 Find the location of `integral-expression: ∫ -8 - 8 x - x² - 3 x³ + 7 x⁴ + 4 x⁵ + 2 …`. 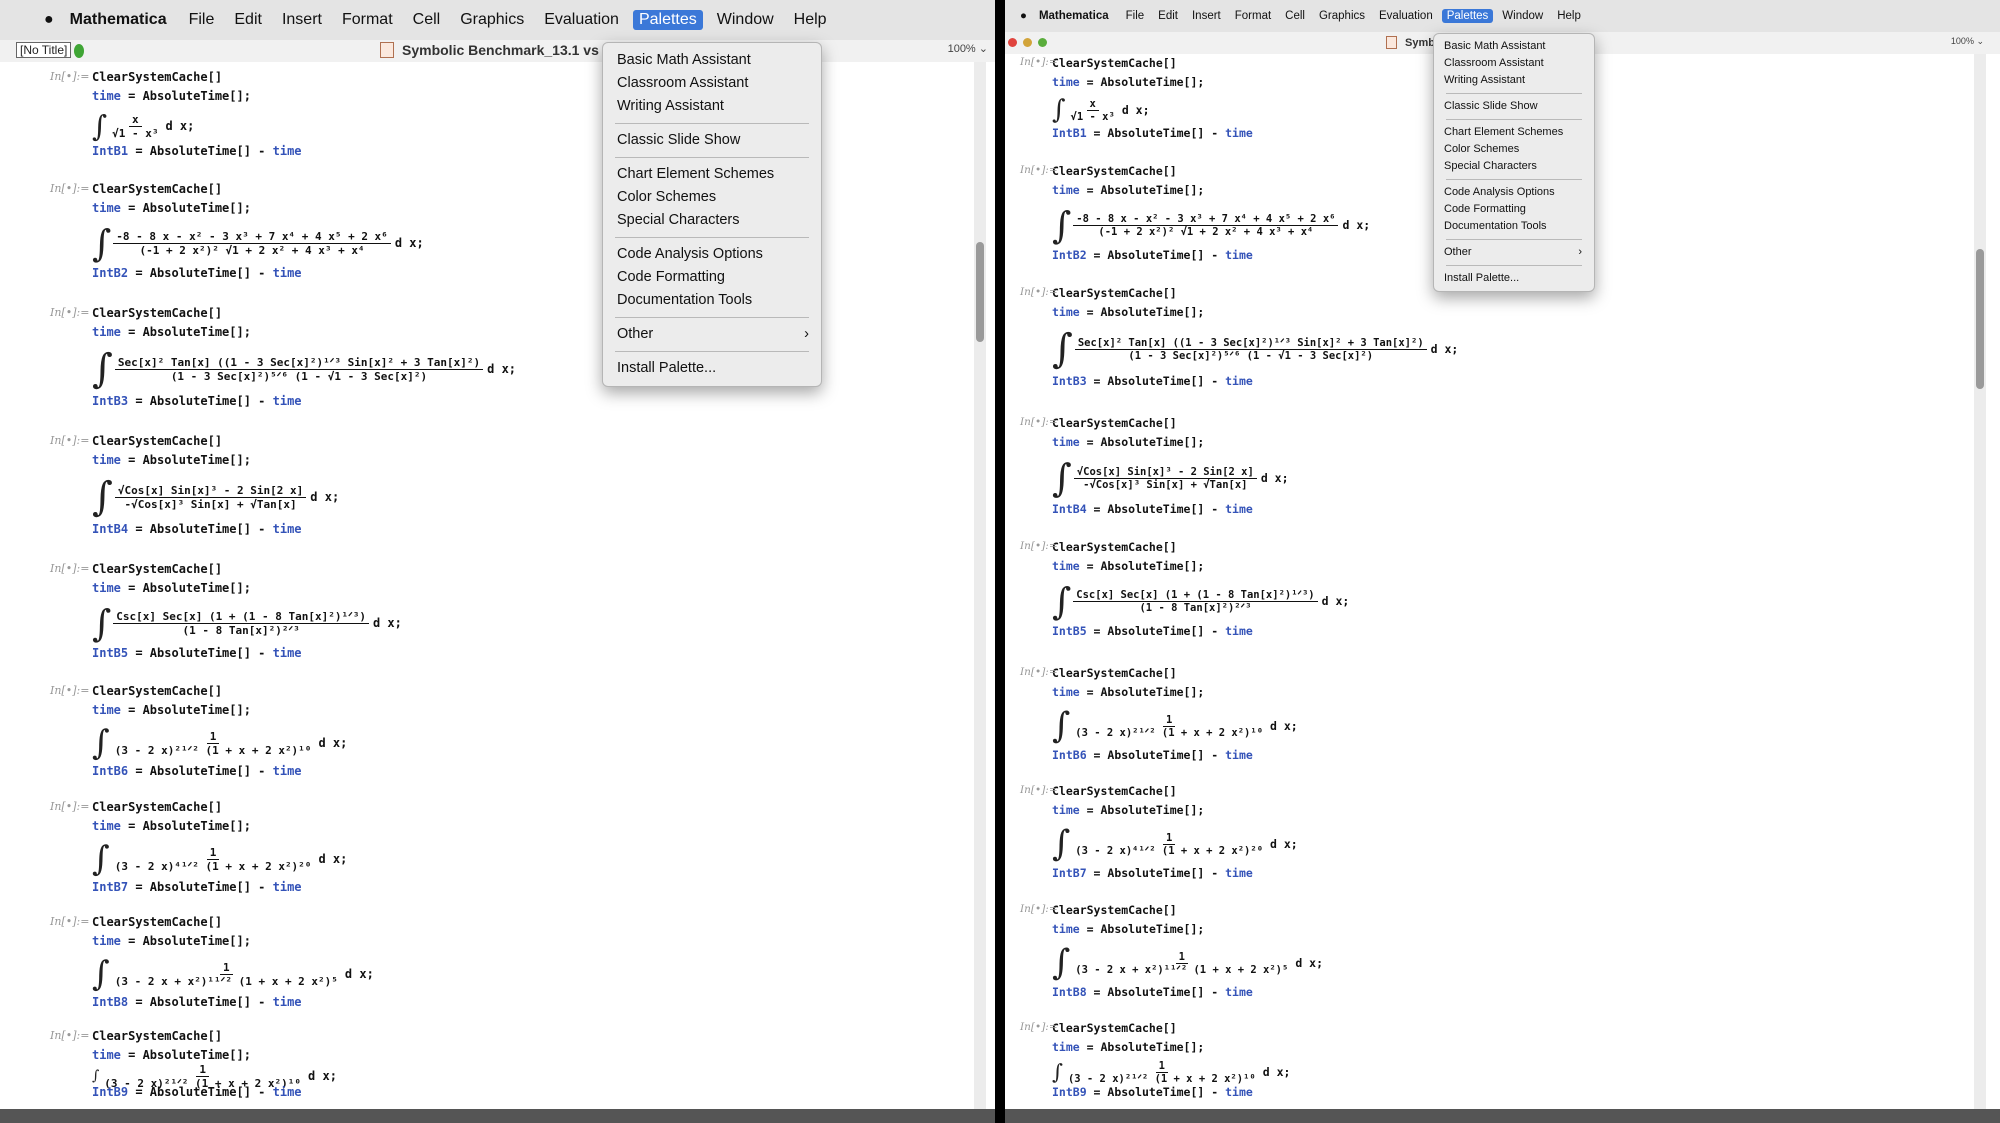

integral-expression: ∫ -8 - 8 x - x² - 3 x³ + 7 x⁴ + 4 x⁵ + 2 … is located at coordinates (546, 243).